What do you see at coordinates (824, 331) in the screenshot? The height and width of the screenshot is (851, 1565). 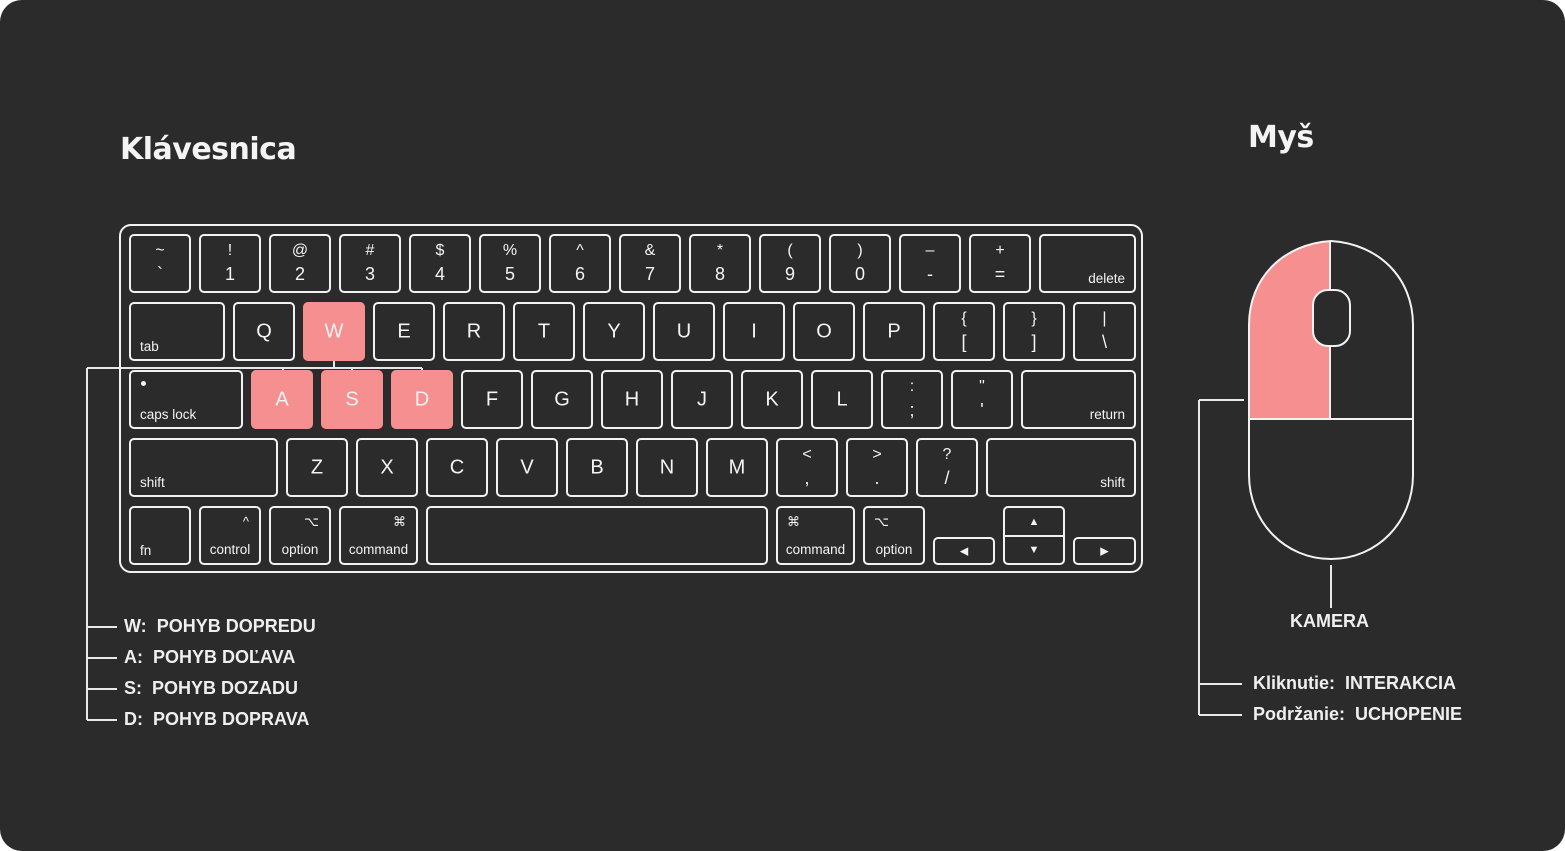 I see `key-o: O` at bounding box center [824, 331].